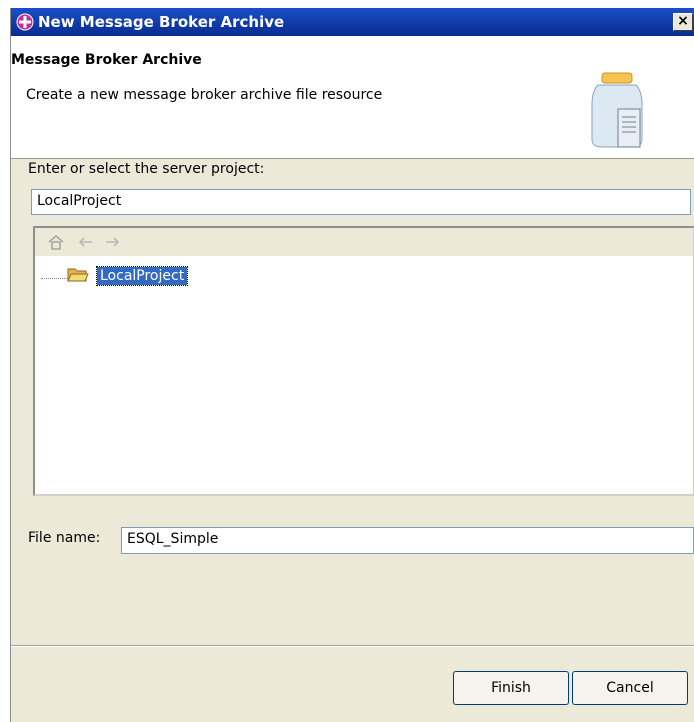 The width and height of the screenshot is (694, 722). Describe the element at coordinates (630, 688) in the screenshot. I see `cancel-button: Cancel` at that location.